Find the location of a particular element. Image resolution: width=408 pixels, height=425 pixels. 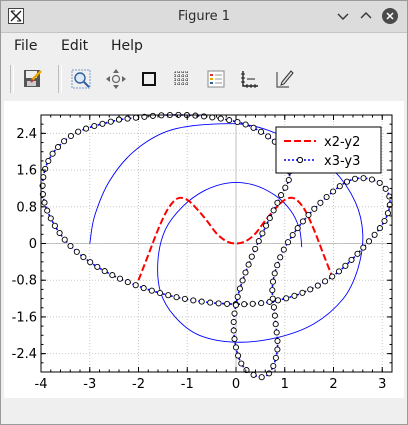

y-tick-label: 0 is located at coordinates (33, 244).